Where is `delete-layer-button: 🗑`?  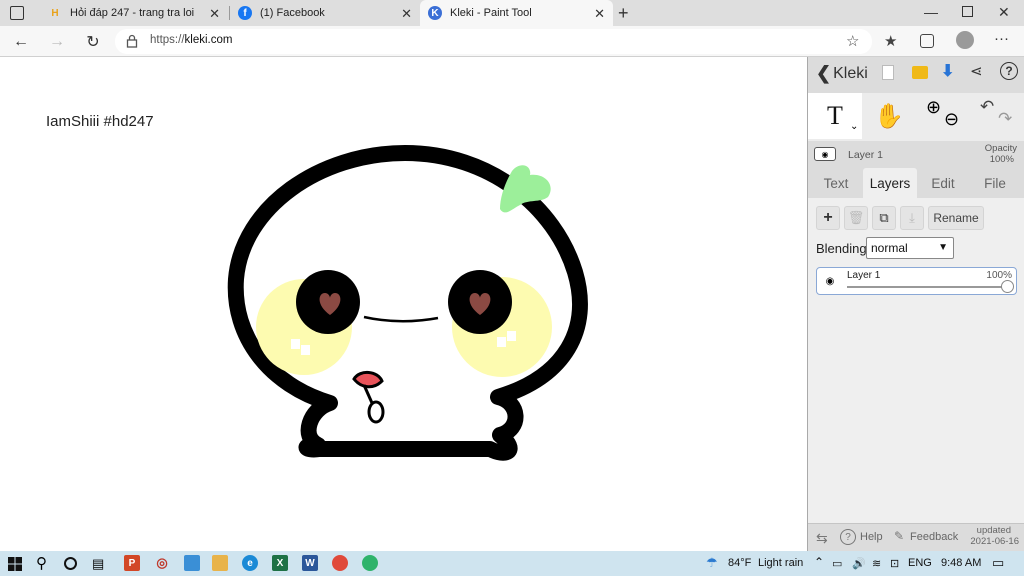 delete-layer-button: 🗑 is located at coordinates (856, 218).